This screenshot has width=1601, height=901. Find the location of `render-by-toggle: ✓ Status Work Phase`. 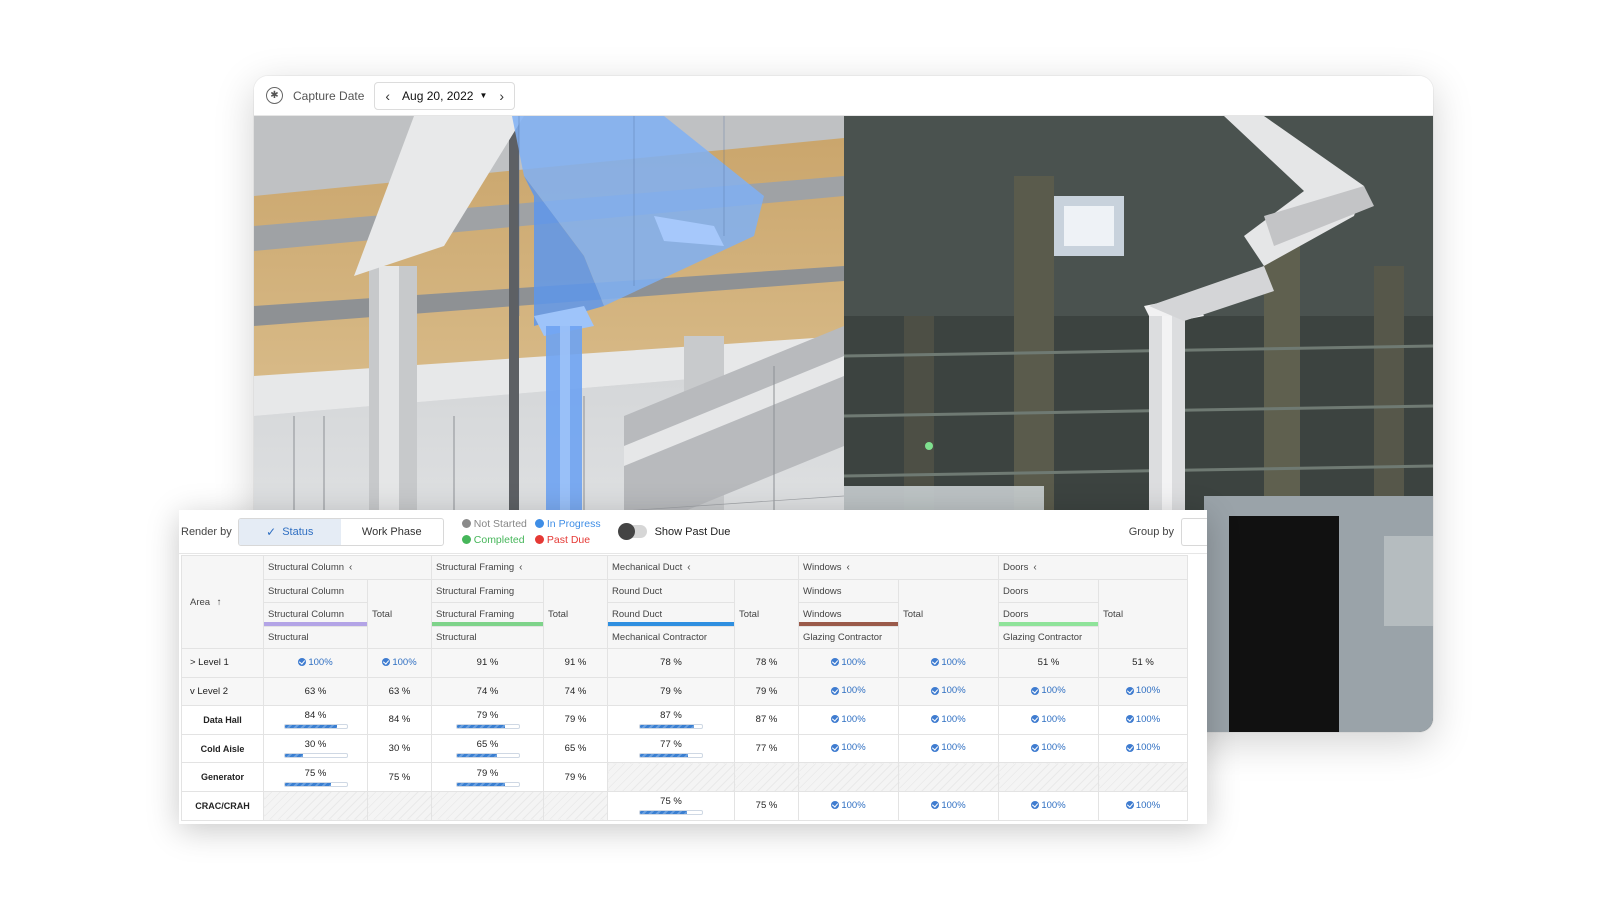

render-by-toggle: ✓ Status Work Phase is located at coordinates (340, 531).